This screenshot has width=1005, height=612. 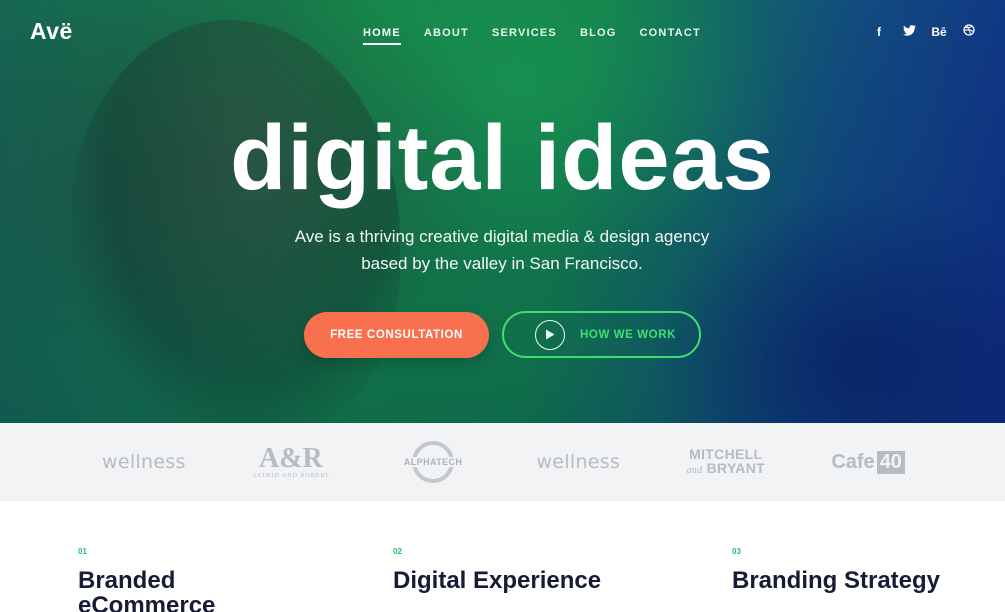 I want to click on service-item: 03 Branding Strategy, so click(x=852, y=570).